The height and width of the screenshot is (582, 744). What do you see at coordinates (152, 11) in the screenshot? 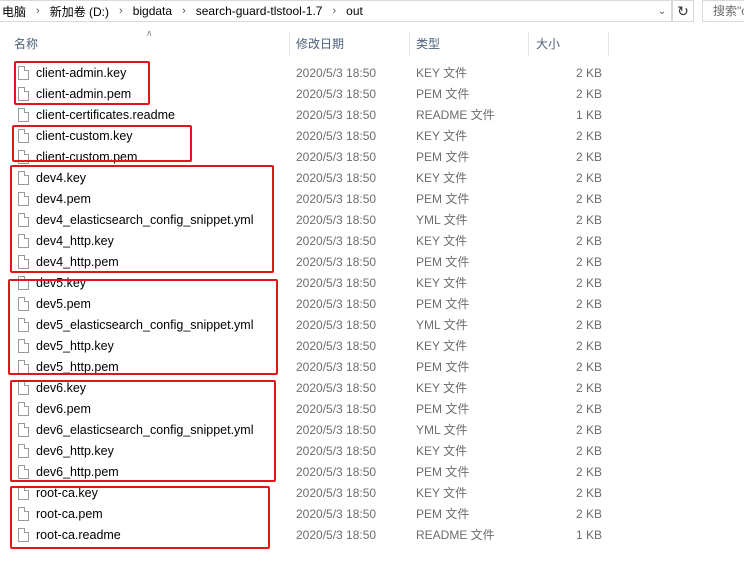
I see `breadcrumb-bigdata: bigdata` at bounding box center [152, 11].